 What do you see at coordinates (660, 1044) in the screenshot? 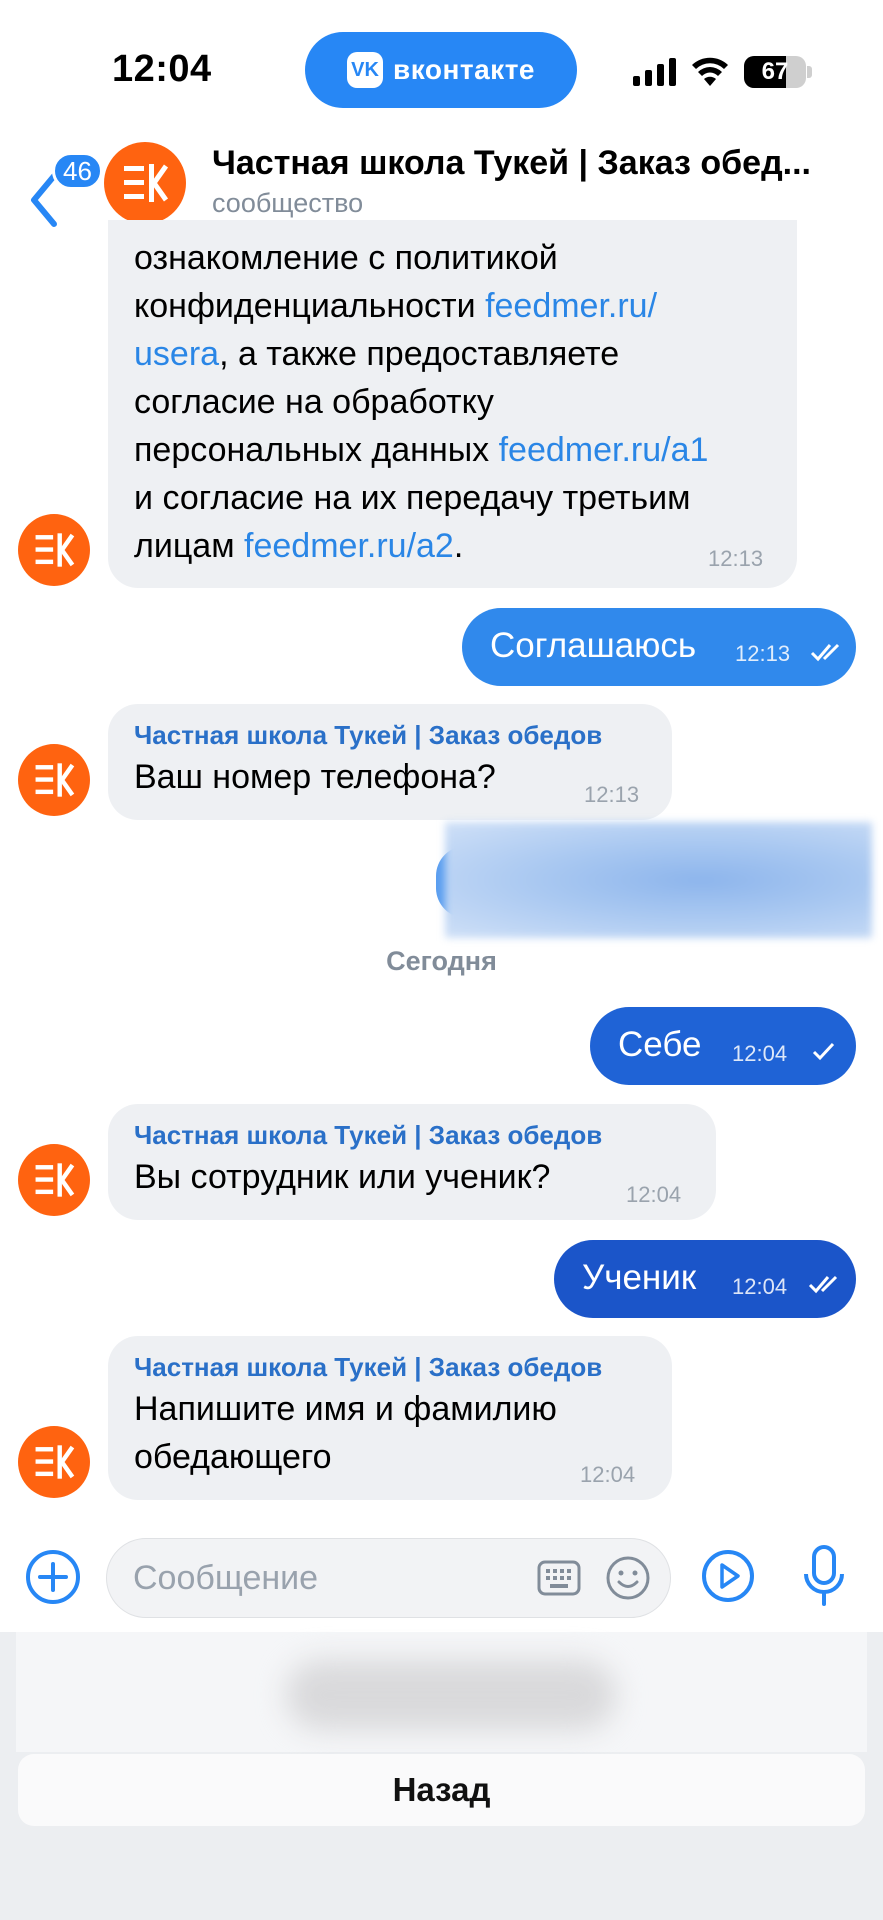
I see `message-text: Себе` at bounding box center [660, 1044].